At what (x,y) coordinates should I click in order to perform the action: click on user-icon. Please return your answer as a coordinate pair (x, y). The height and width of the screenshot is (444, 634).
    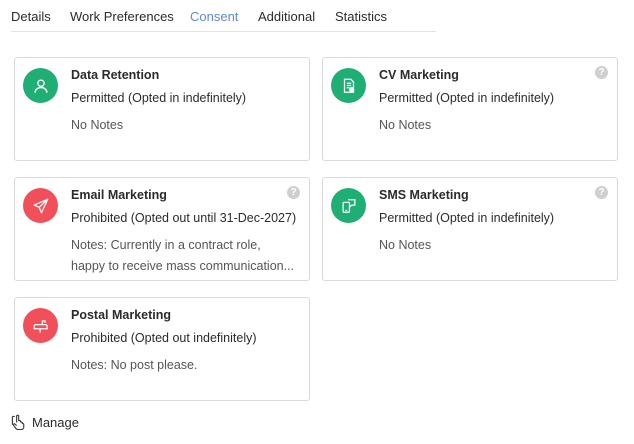
    Looking at the image, I should click on (40, 85).